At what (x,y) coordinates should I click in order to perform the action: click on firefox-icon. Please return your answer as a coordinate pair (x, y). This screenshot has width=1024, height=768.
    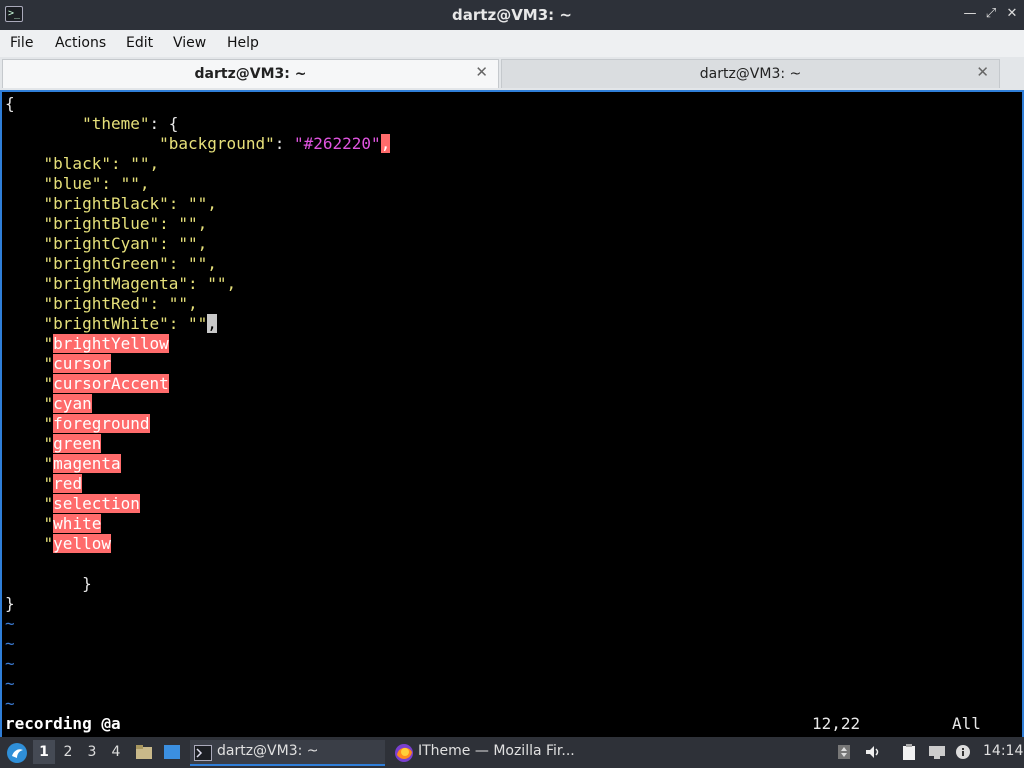
    Looking at the image, I should click on (404, 753).